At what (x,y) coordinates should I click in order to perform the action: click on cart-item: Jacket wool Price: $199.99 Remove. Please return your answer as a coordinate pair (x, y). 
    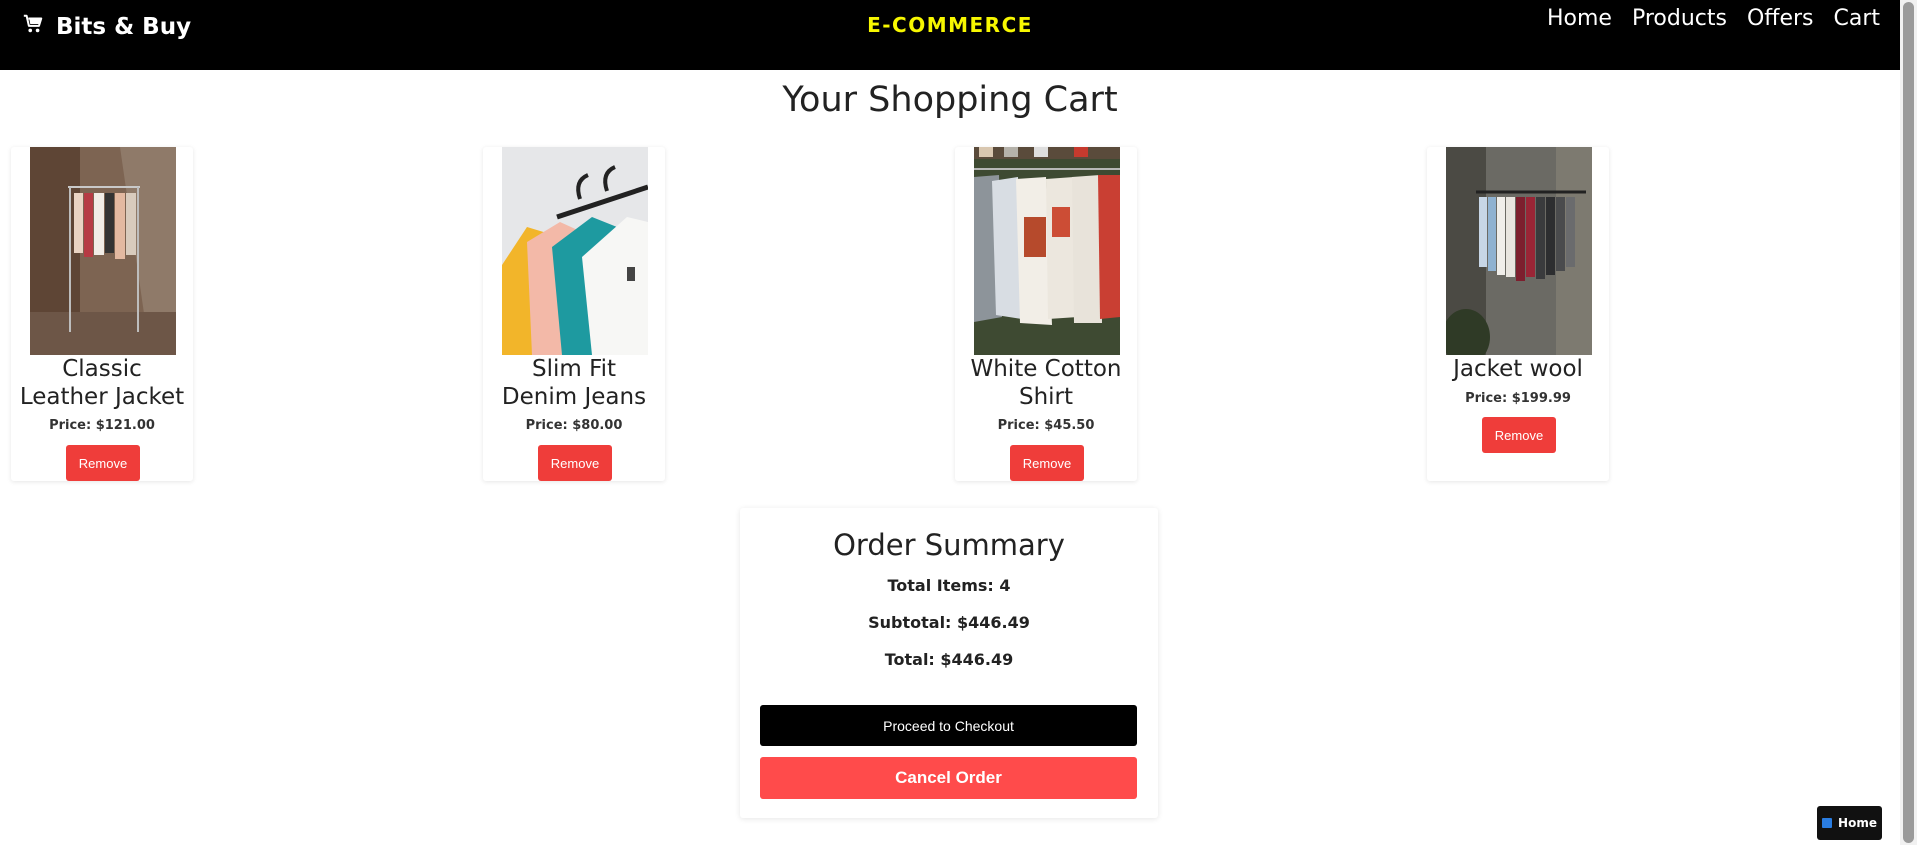
    Looking at the image, I should click on (1518, 314).